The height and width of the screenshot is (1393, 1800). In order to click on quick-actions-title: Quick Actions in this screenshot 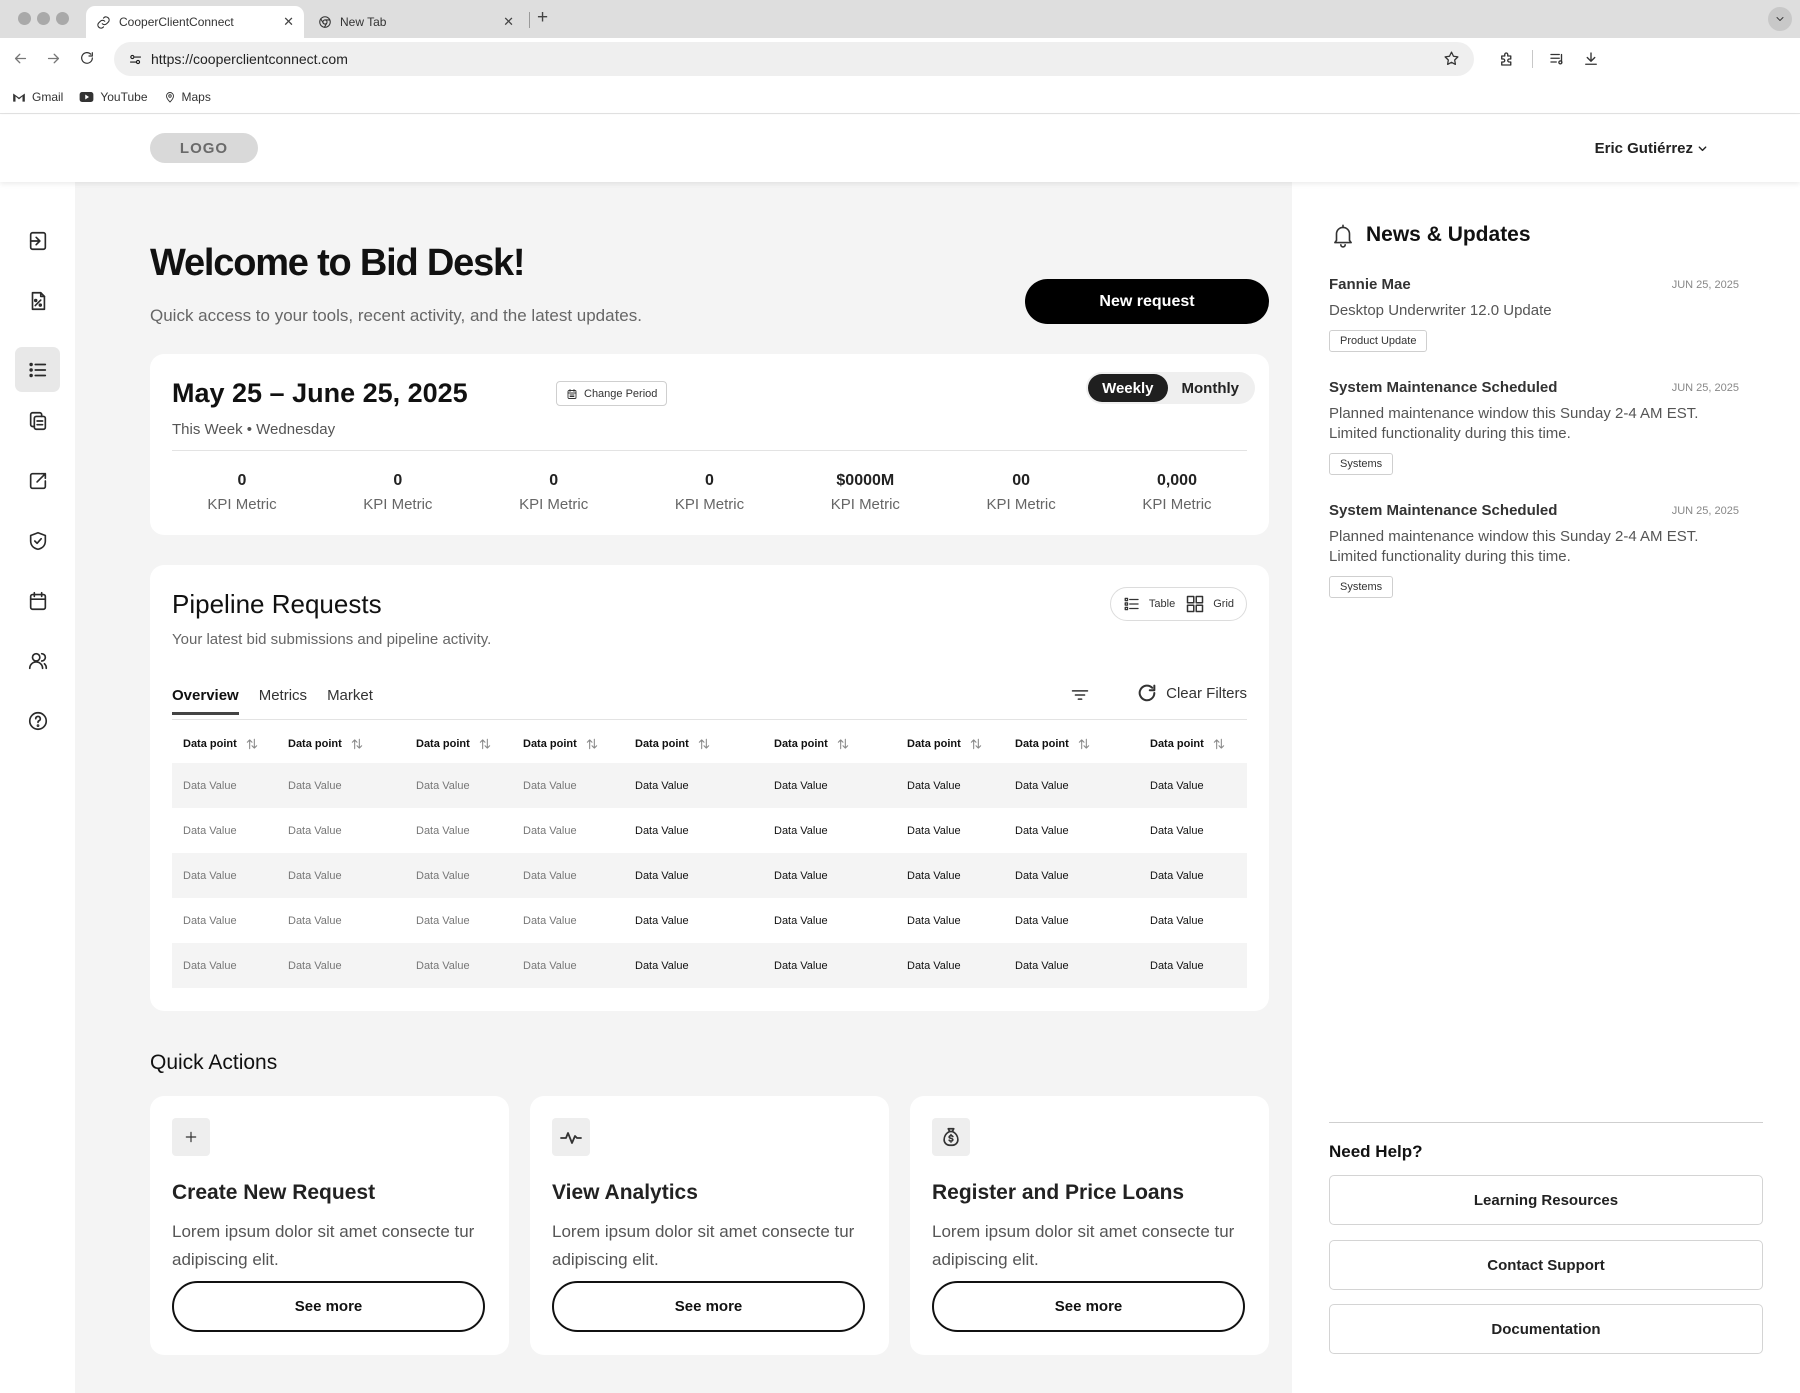, I will do `click(214, 1062)`.